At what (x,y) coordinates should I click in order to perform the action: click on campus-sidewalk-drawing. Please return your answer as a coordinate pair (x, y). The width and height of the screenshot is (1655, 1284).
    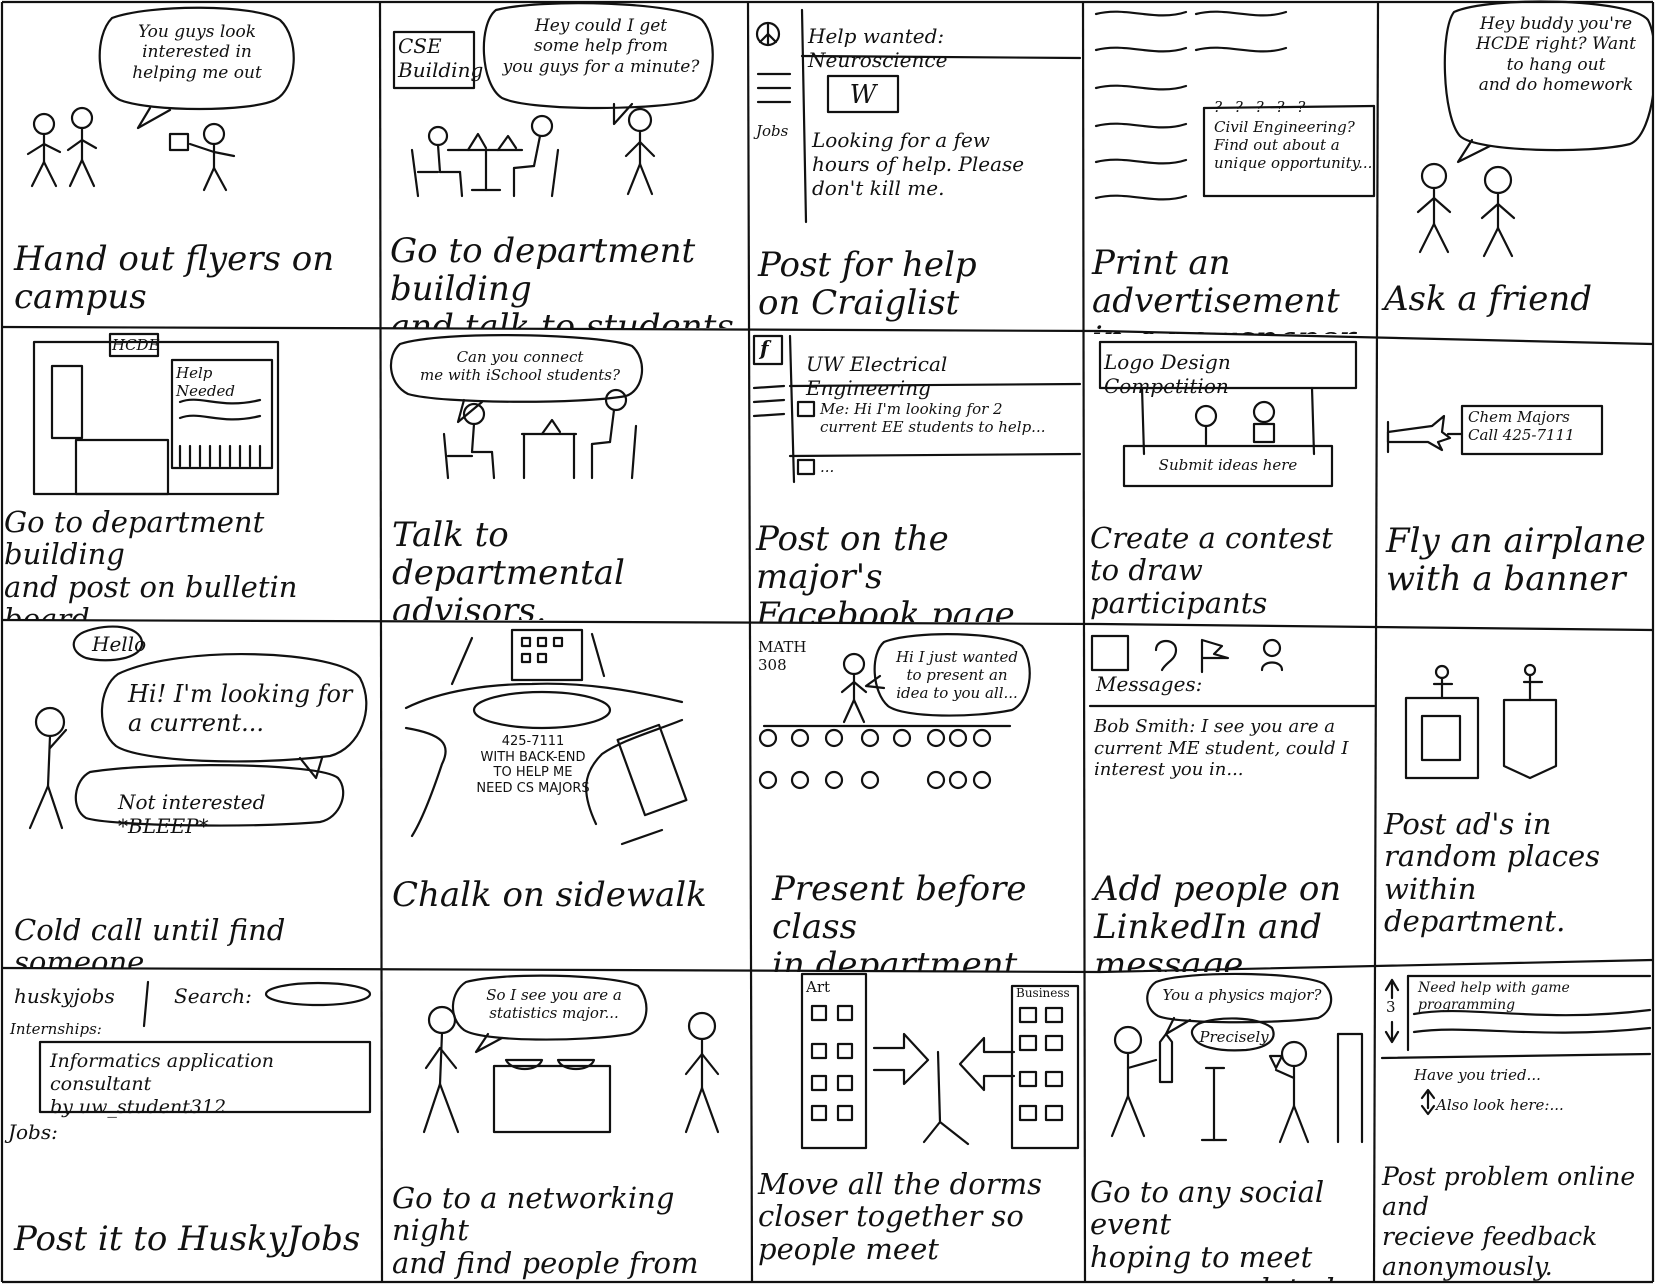
    Looking at the image, I should click on (546, 737).